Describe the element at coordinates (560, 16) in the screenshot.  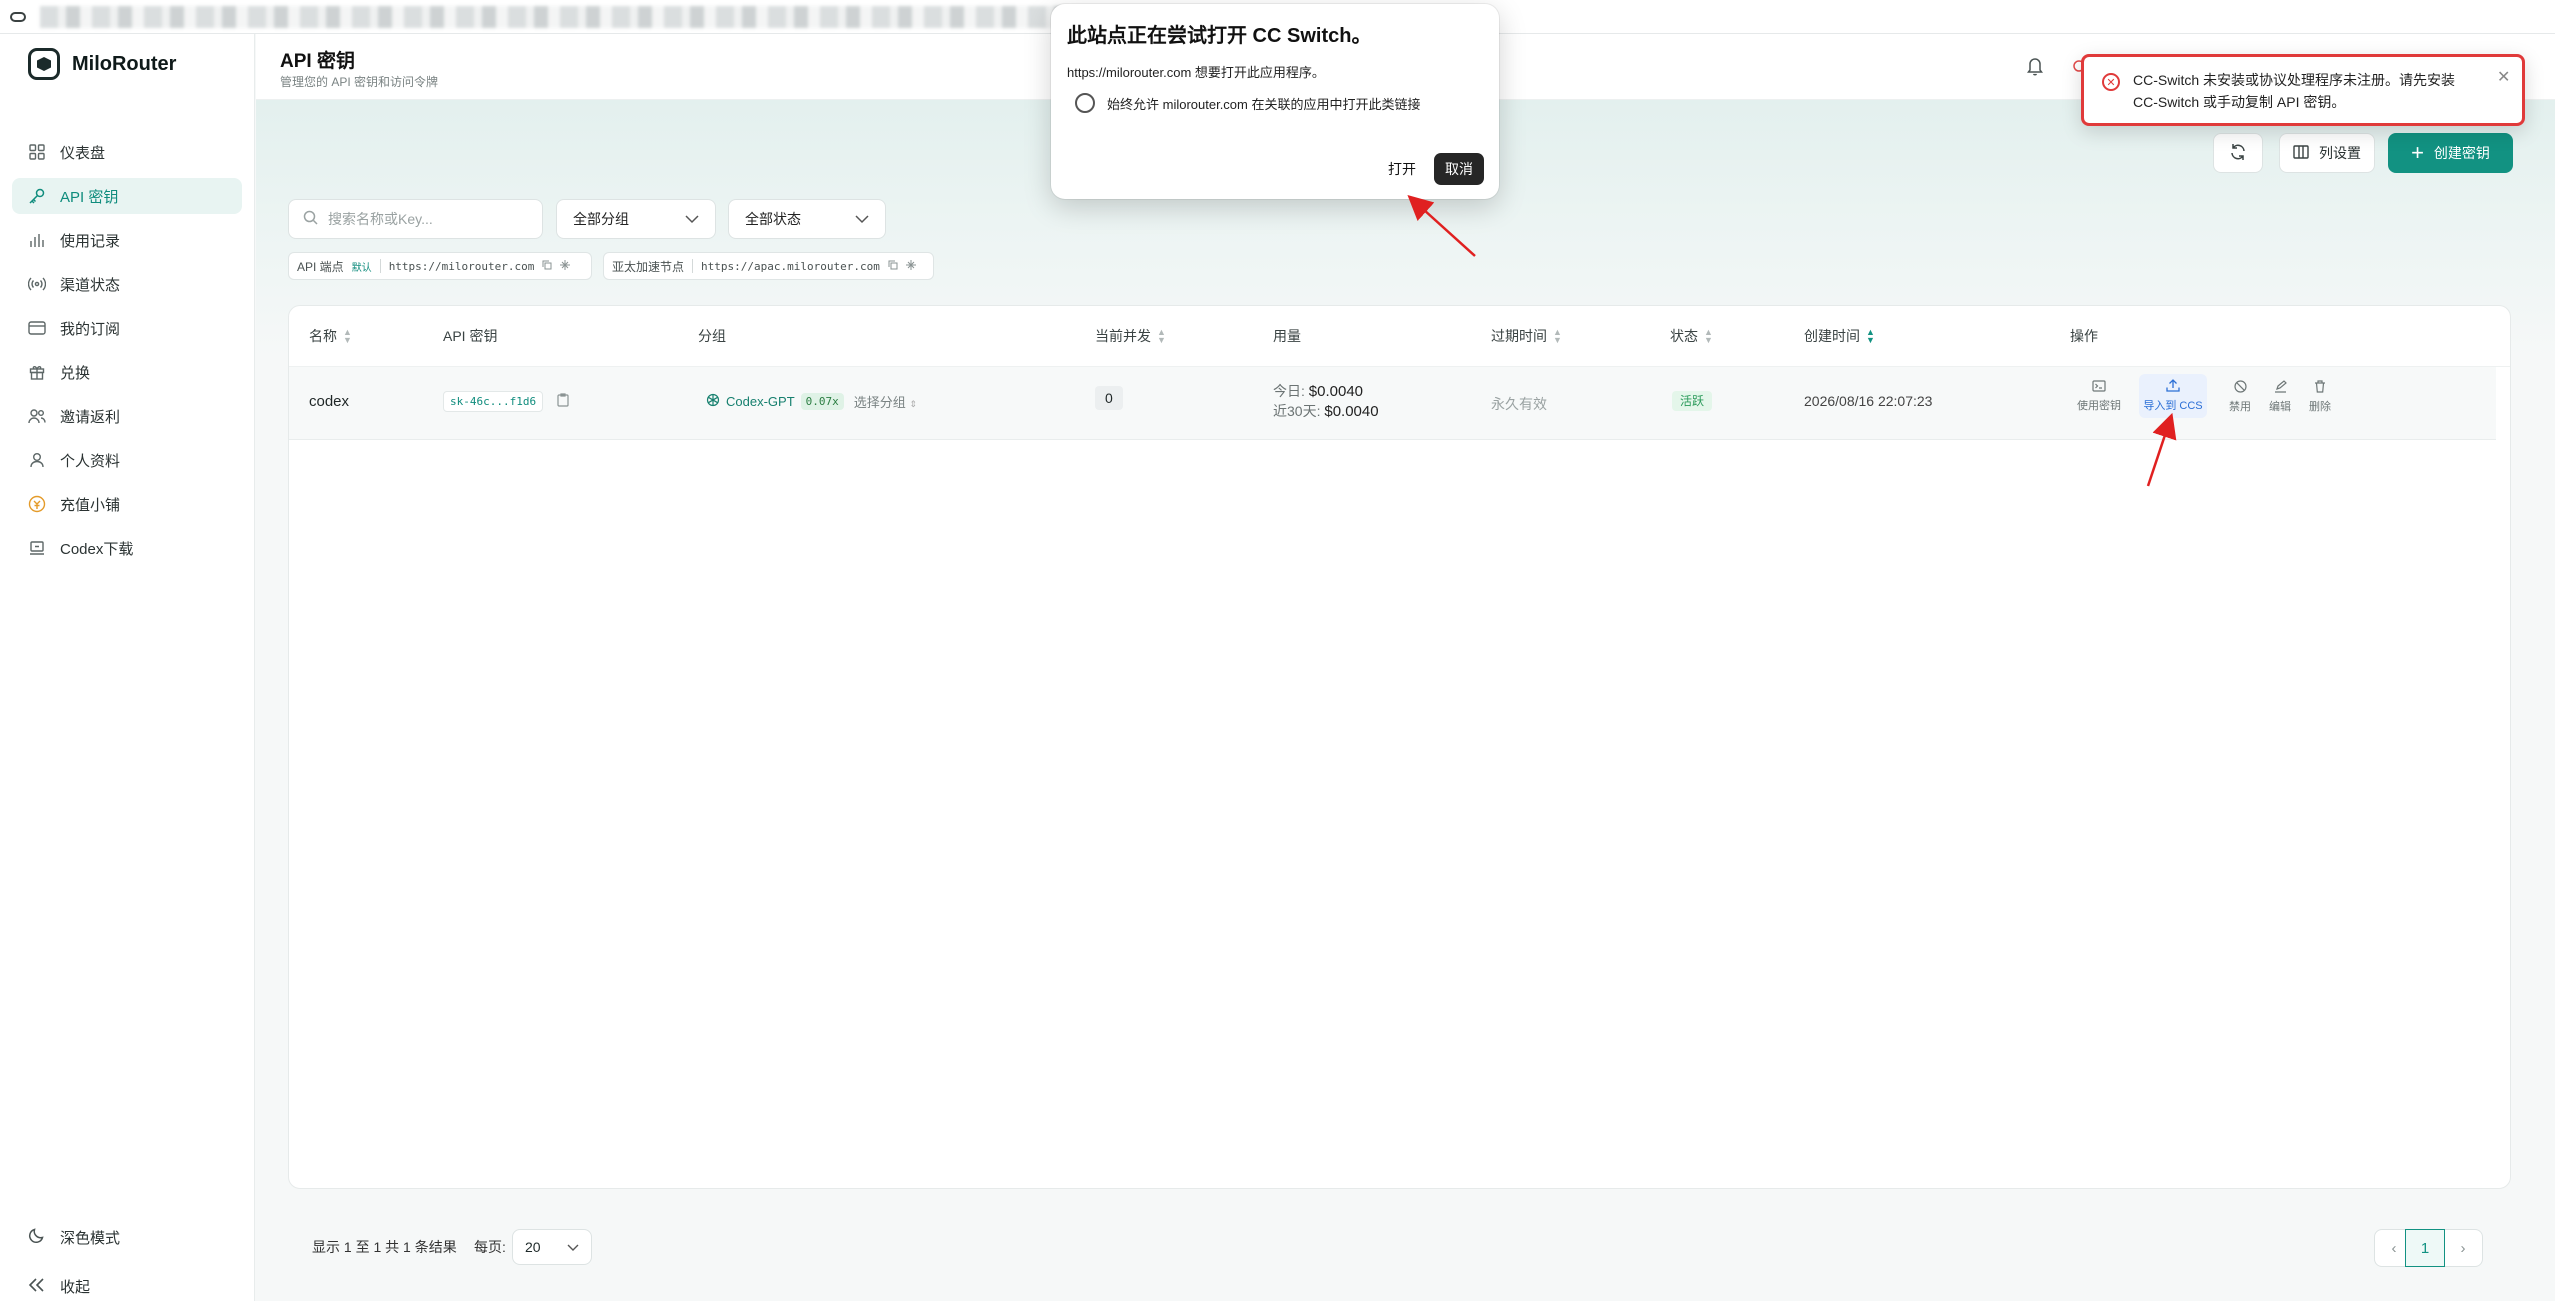
I see `blurred-address-text` at that location.